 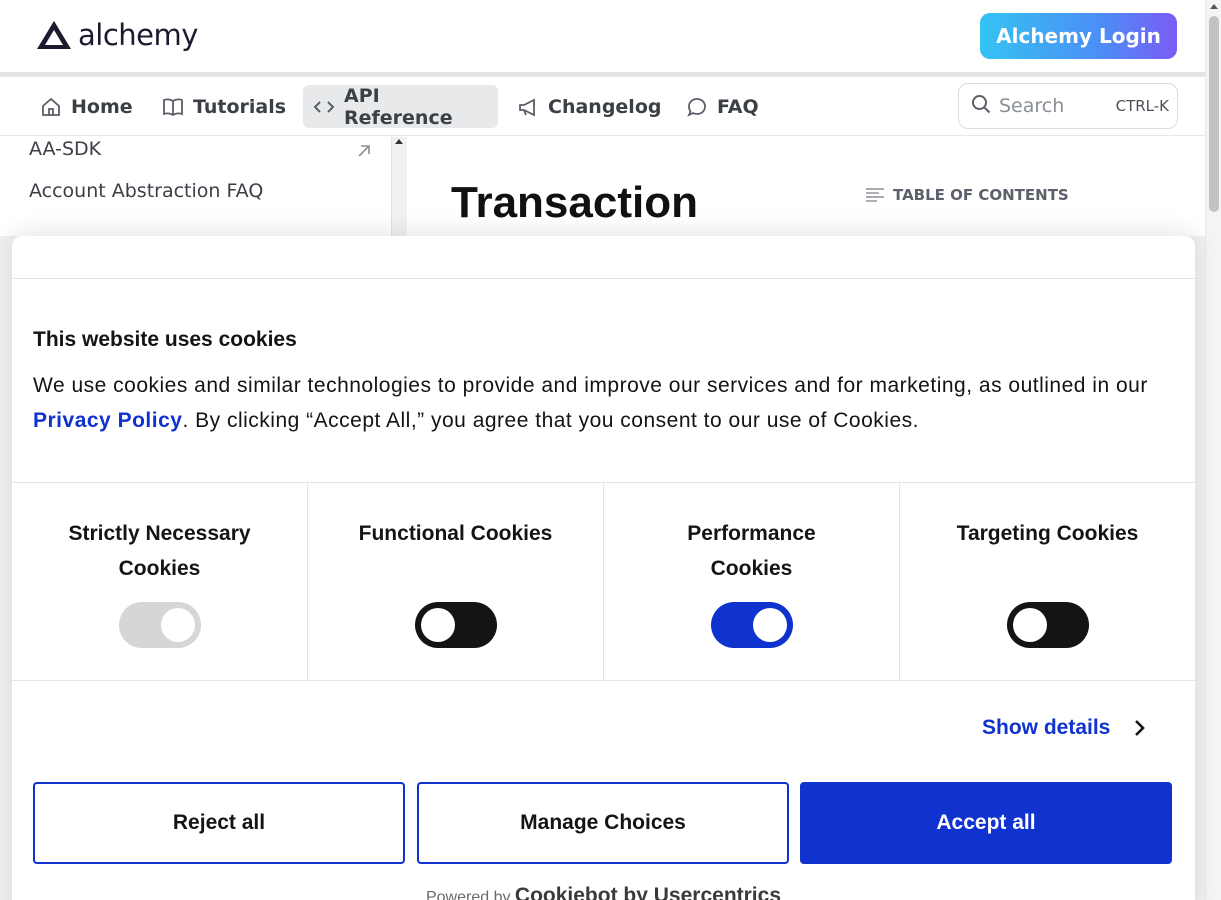 I want to click on cookie-title: This website uses cookies, so click(x=165, y=339).